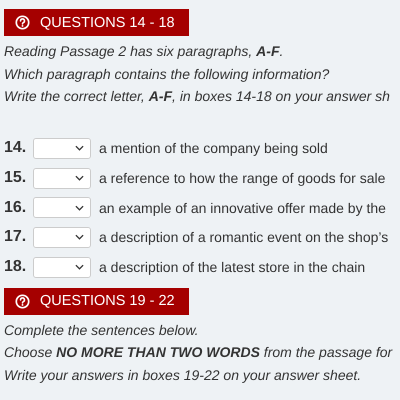 The width and height of the screenshot is (400, 400). What do you see at coordinates (144, 51) in the screenshot?
I see `instruction-text: Reading Passage 2 has six paragraphs, A-F.` at bounding box center [144, 51].